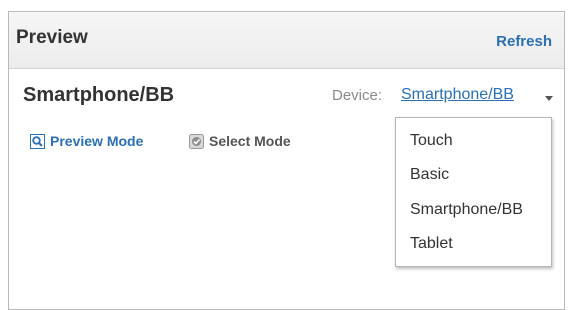  Describe the element at coordinates (196, 141) in the screenshot. I see `select-cursor-icon` at that location.